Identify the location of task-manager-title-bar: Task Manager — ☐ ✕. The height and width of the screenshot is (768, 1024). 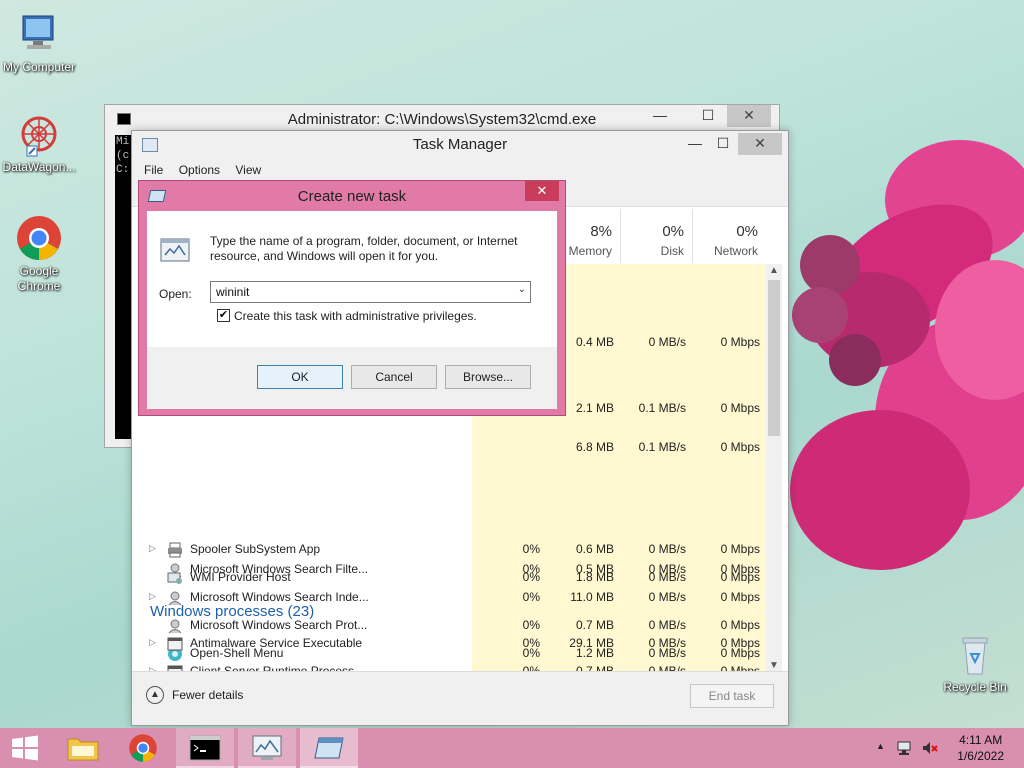
(460, 145).